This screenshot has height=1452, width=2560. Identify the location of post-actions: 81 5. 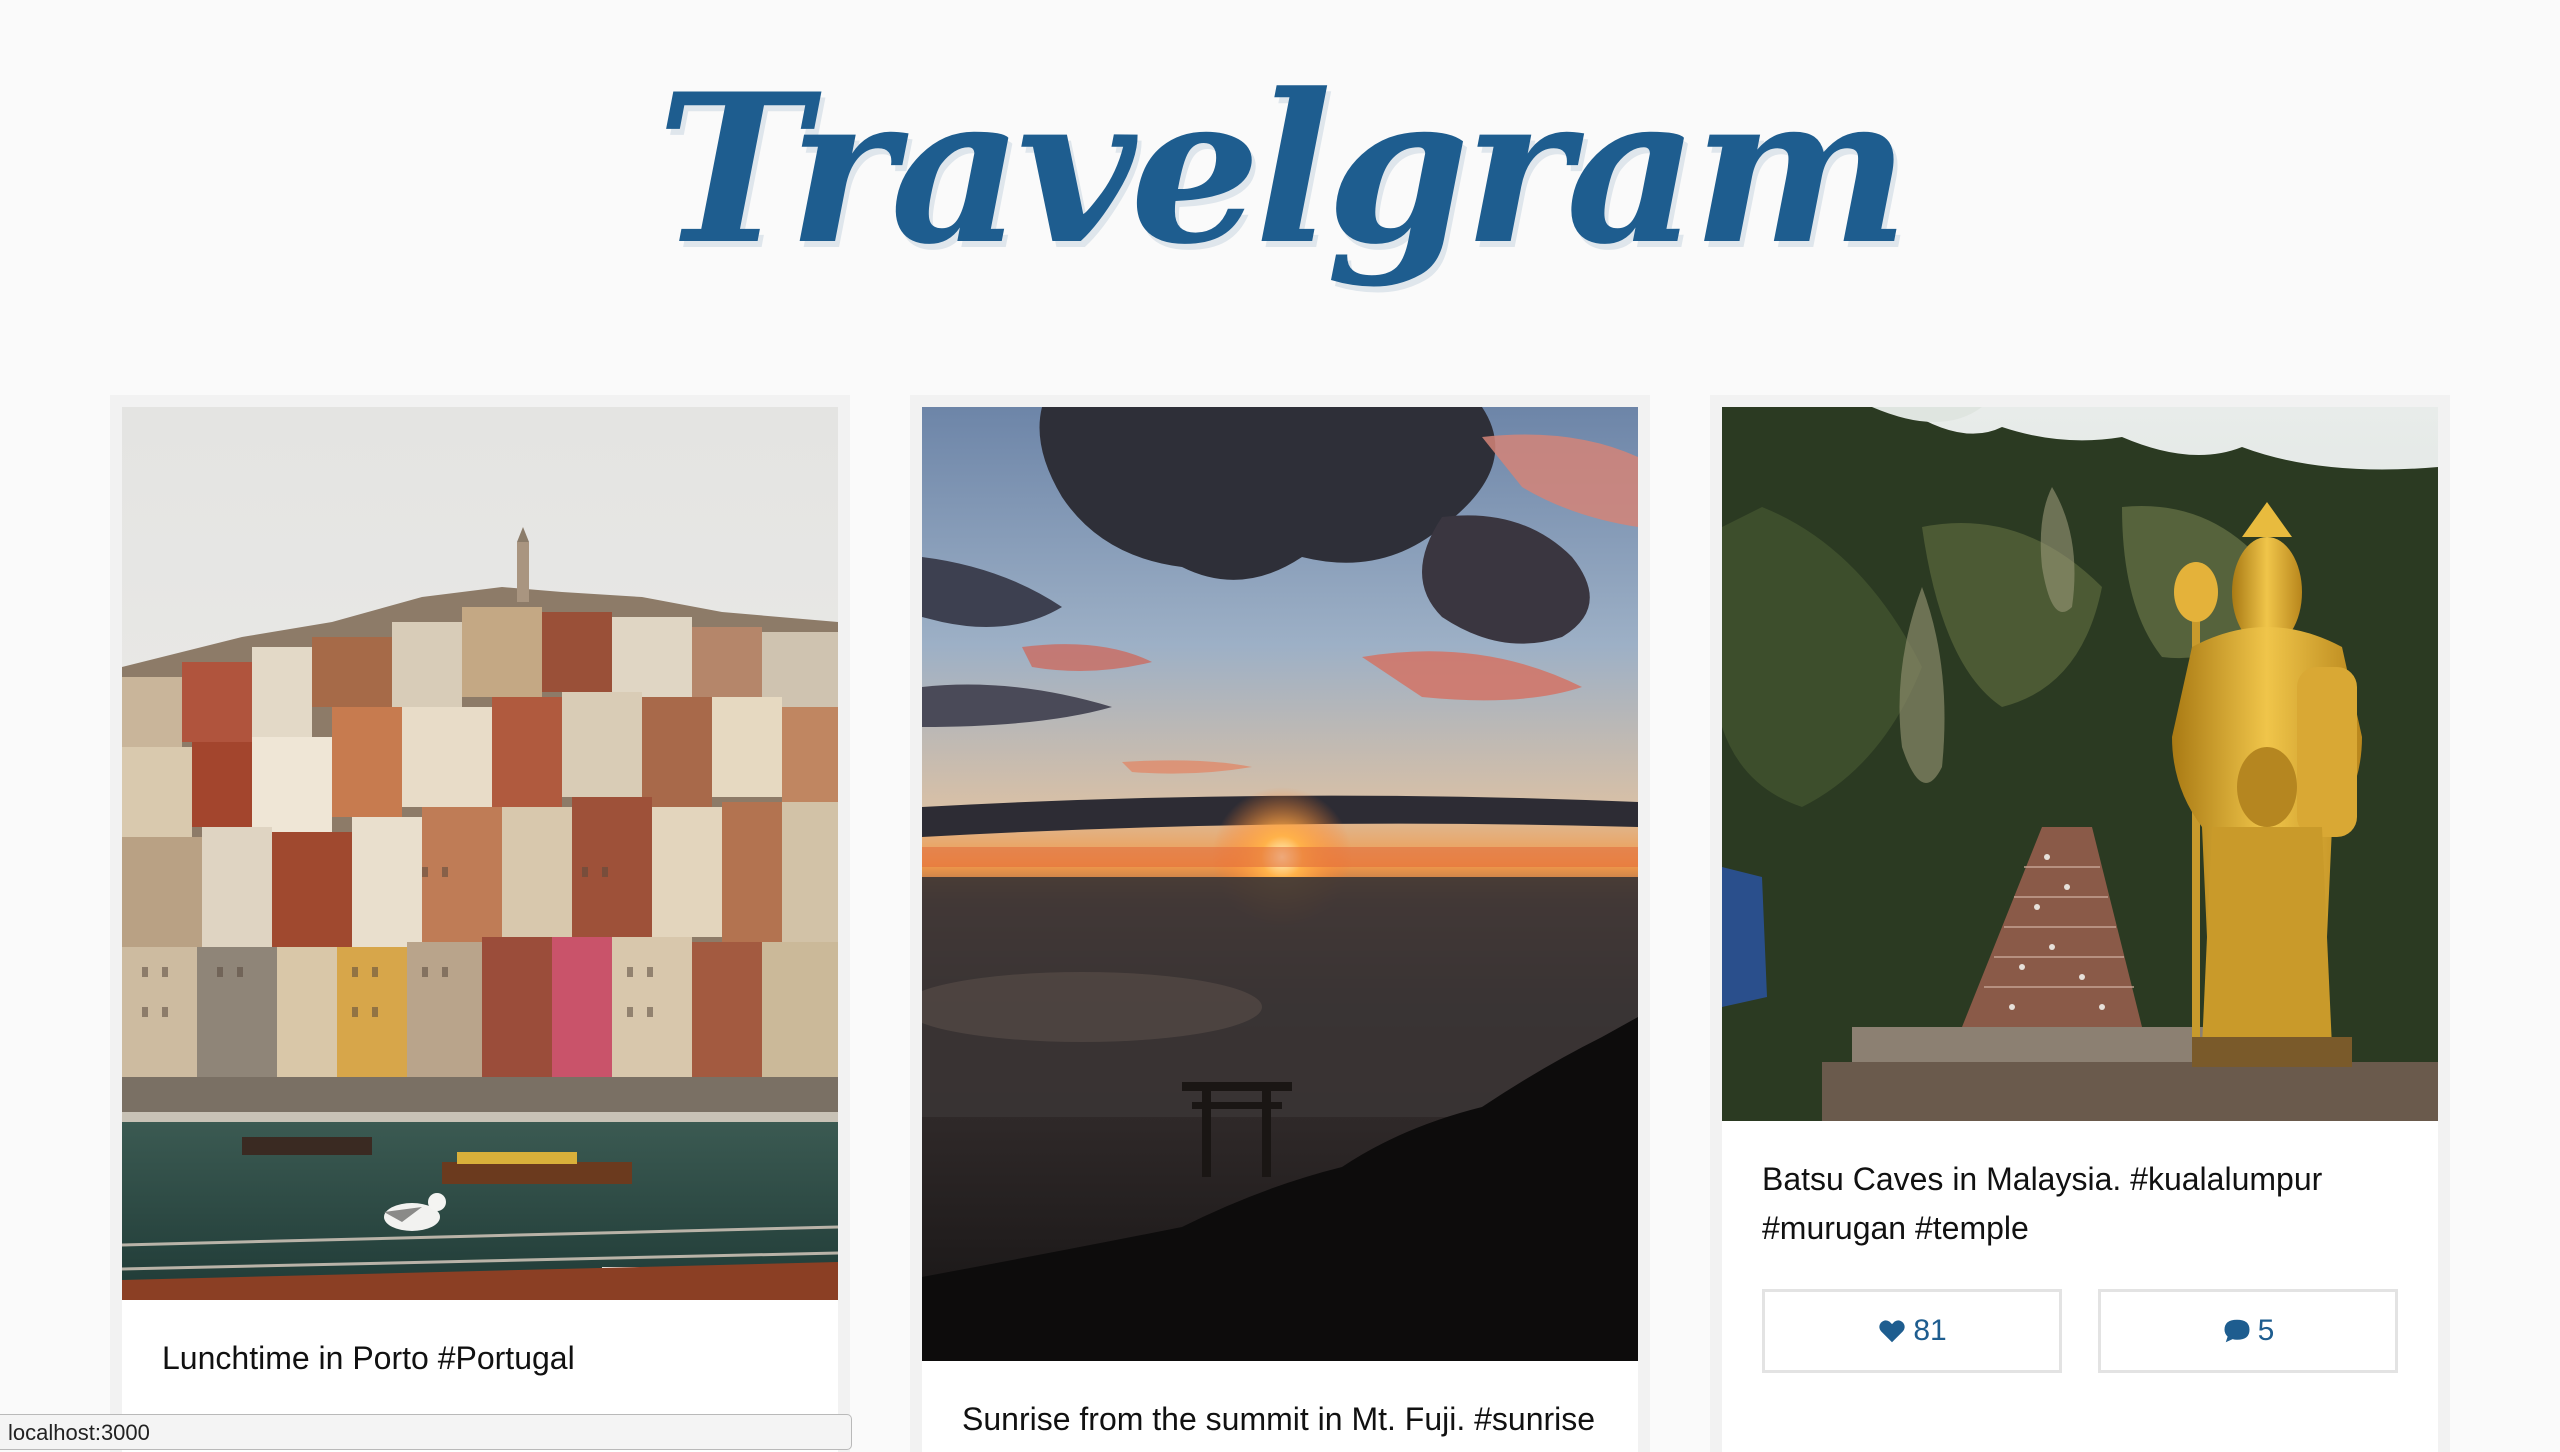
(2080, 1331).